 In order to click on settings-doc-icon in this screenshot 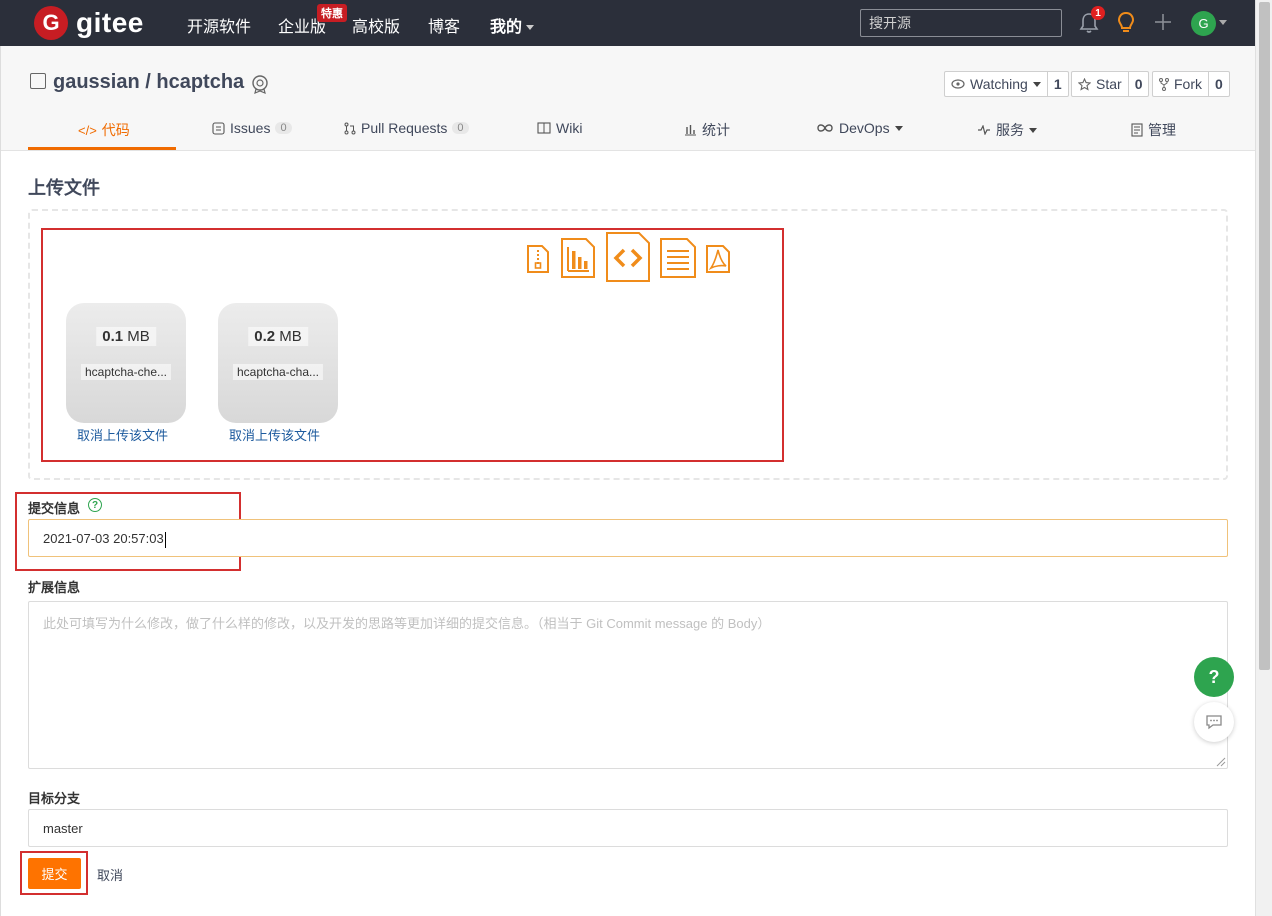, I will do `click(1137, 130)`.